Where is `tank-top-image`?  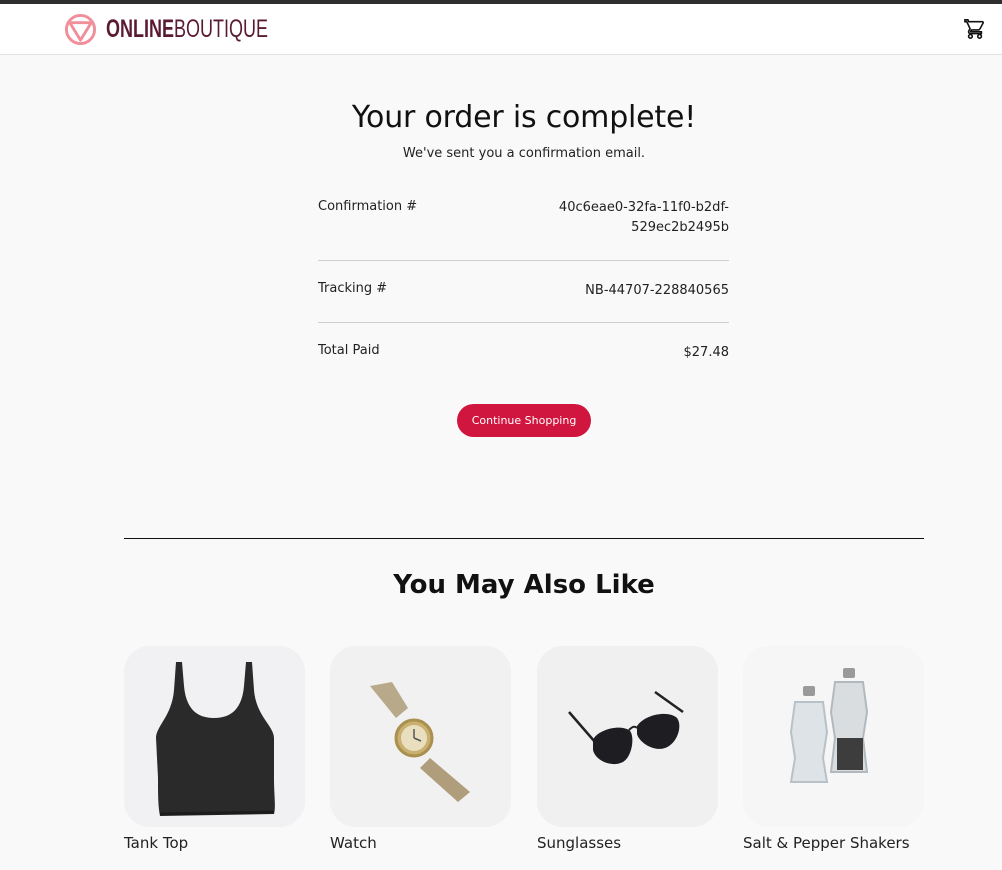 tank-top-image is located at coordinates (214, 736).